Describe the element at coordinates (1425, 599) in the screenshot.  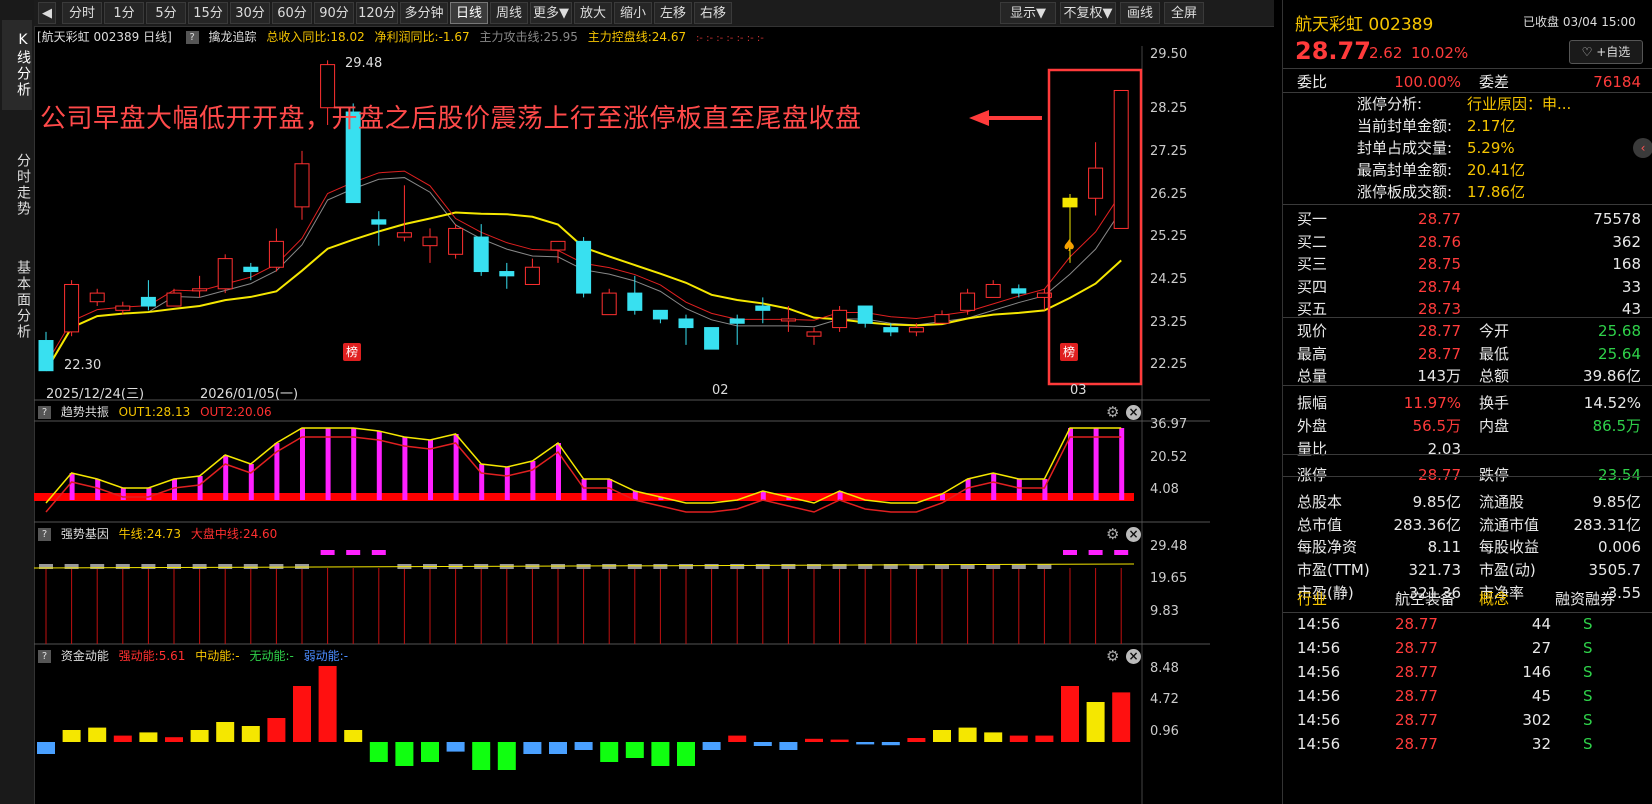
I see `tag-link: 航空装备` at that location.